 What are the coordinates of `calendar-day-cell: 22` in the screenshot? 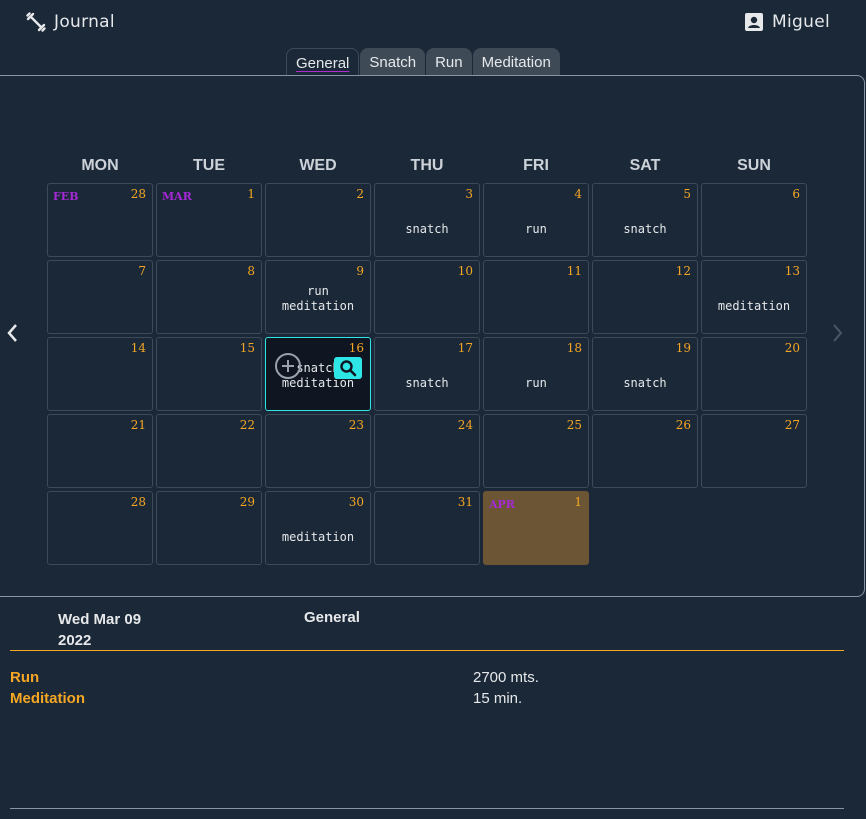 It's located at (209, 451).